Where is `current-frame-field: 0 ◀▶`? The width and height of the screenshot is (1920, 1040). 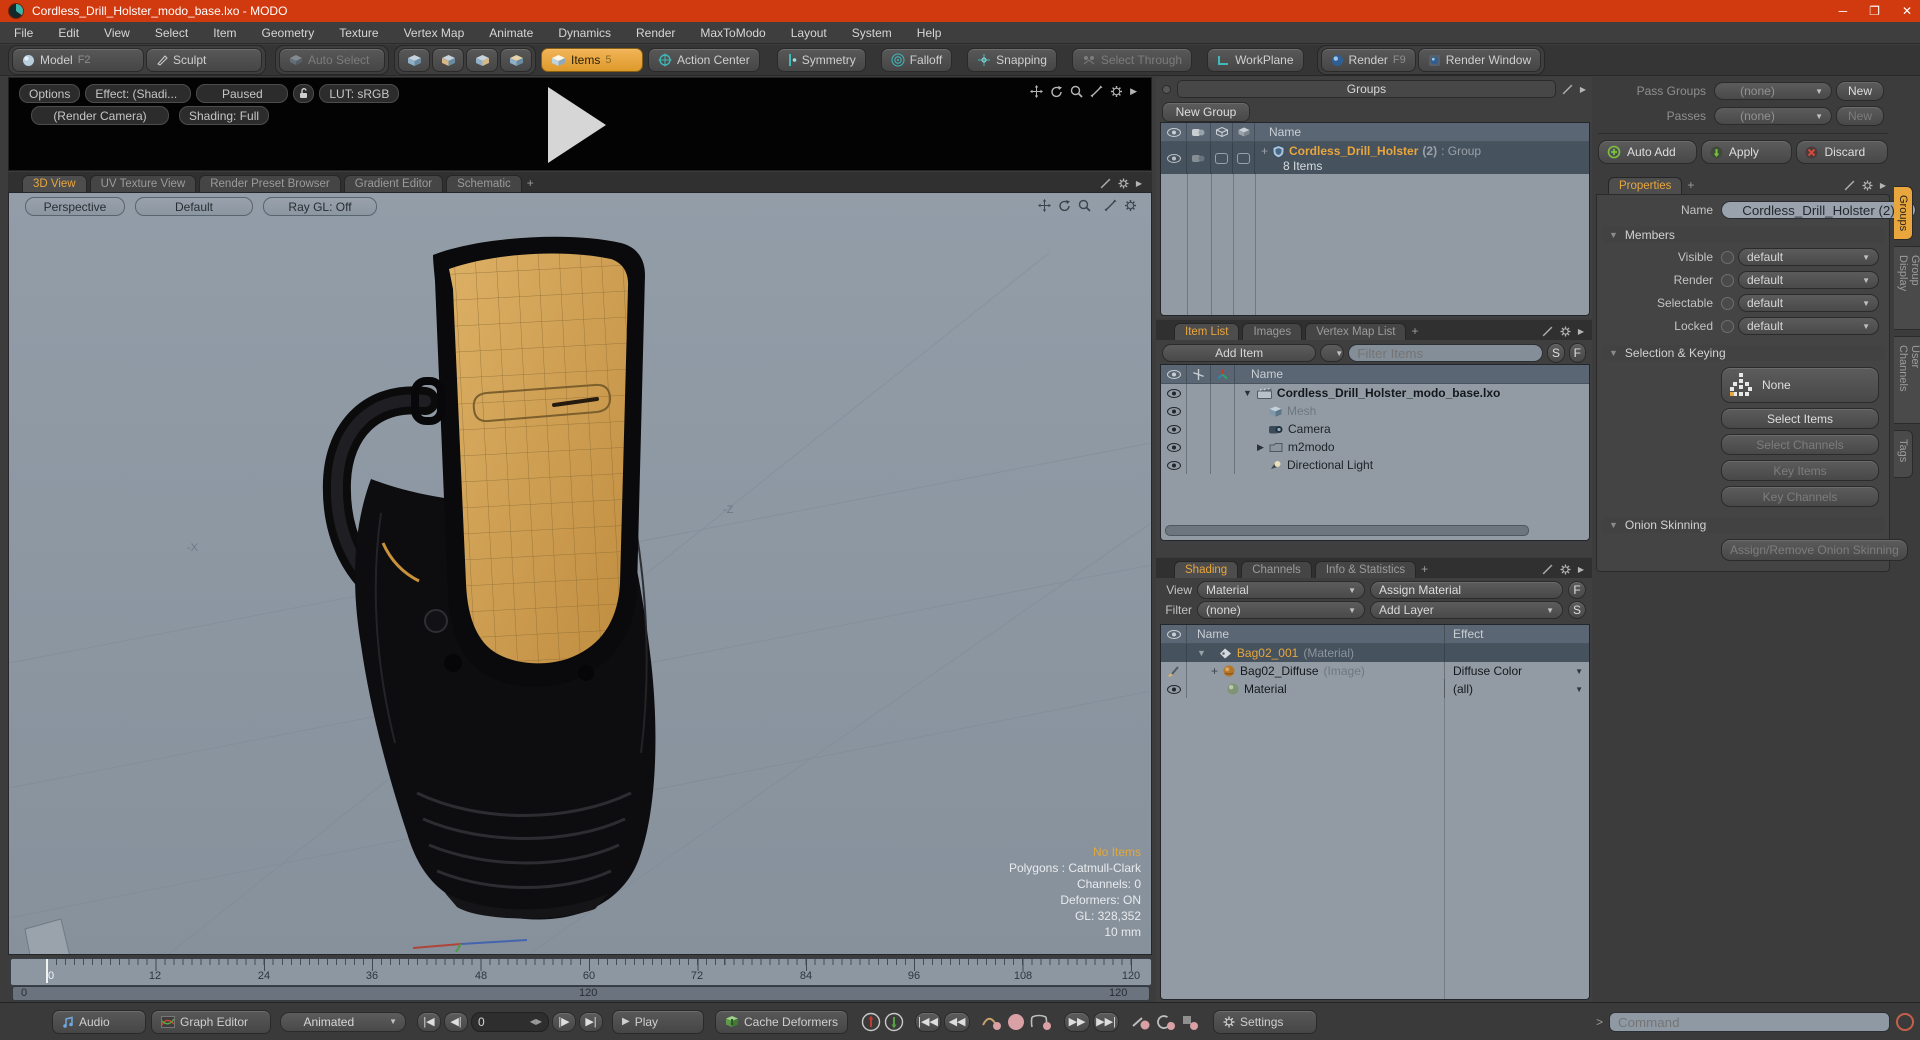
current-frame-field: 0 ◀▶ is located at coordinates (510, 1021).